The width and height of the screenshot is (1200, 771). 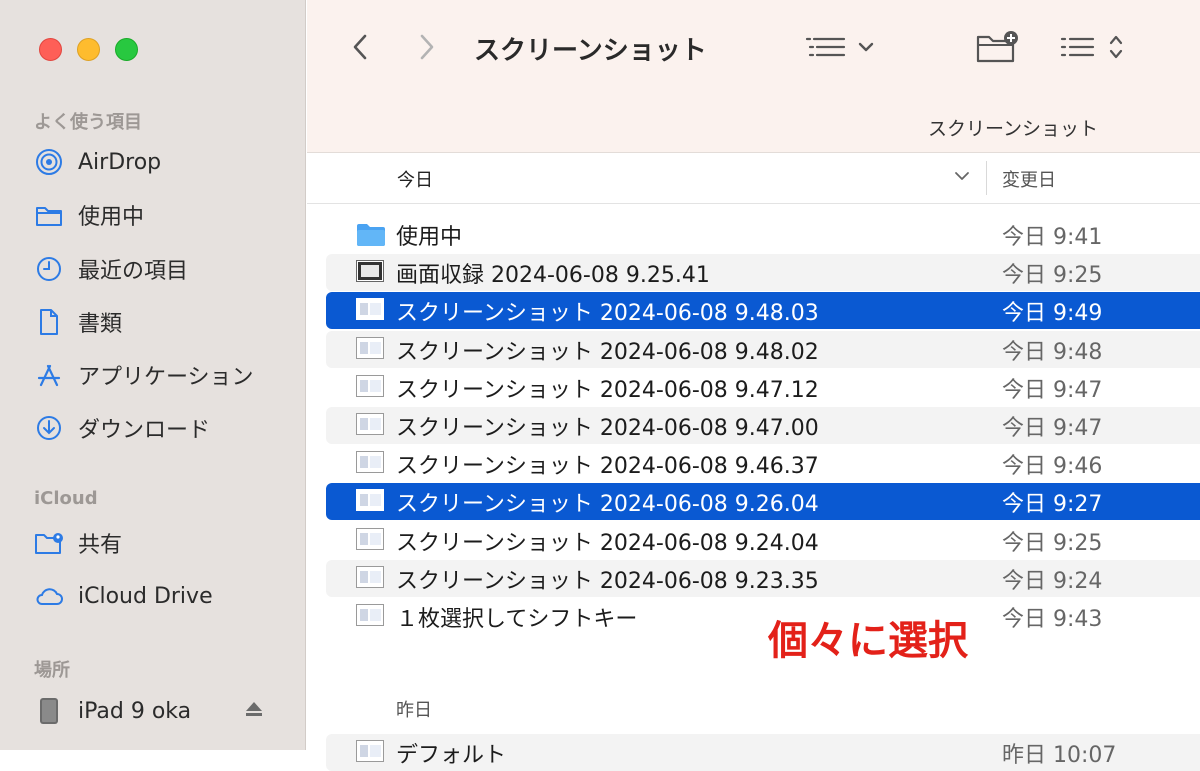 I want to click on file-name: スクリーンショット 2024-06-08 9.48.03, so click(x=607, y=314).